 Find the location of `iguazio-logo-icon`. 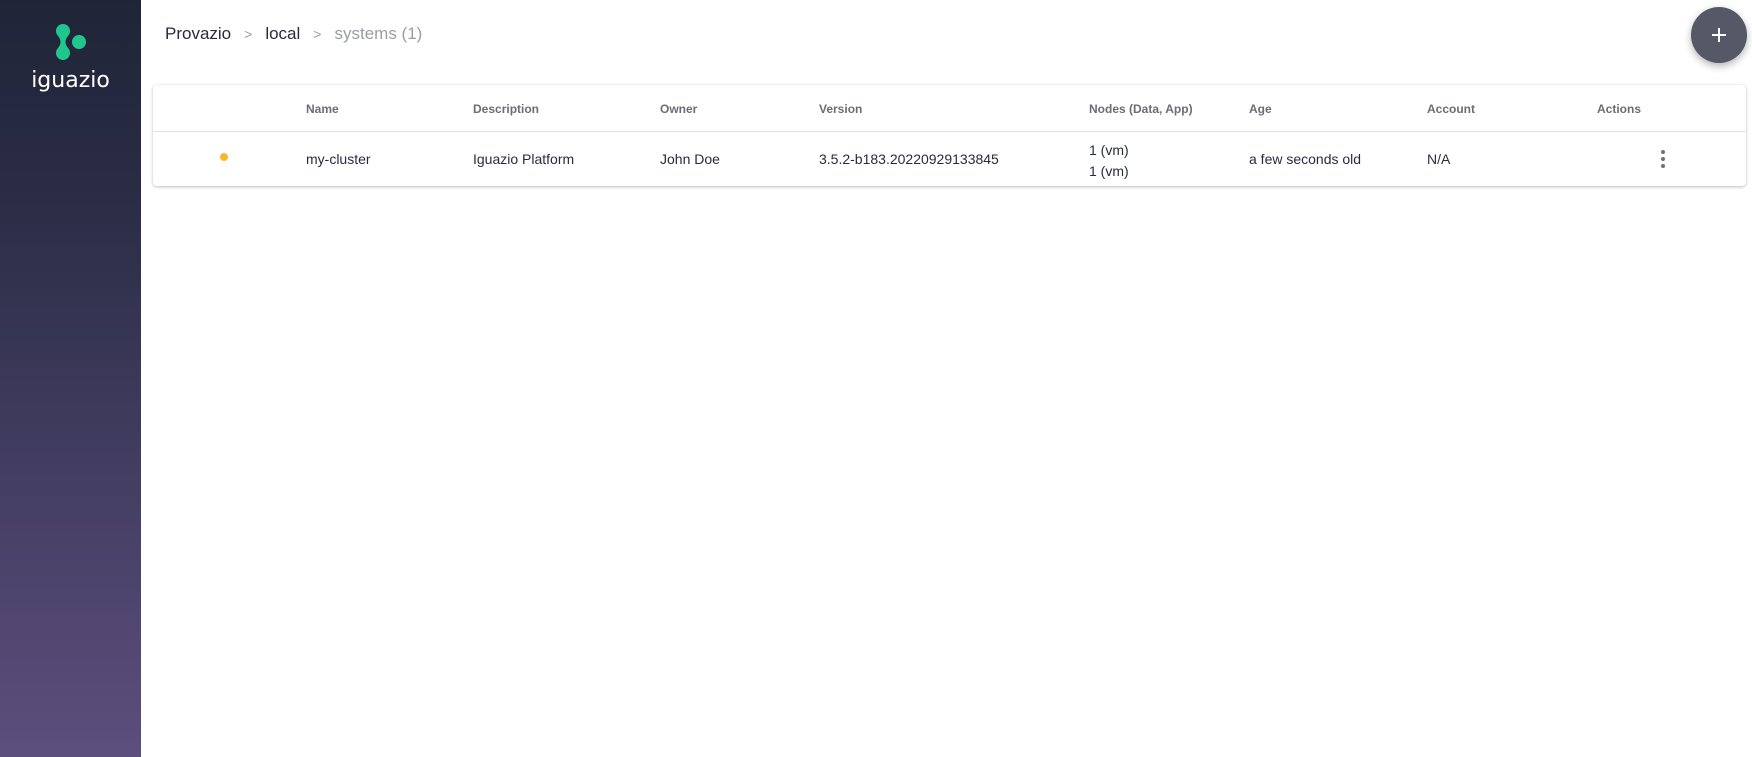

iguazio-logo-icon is located at coordinates (70, 42).